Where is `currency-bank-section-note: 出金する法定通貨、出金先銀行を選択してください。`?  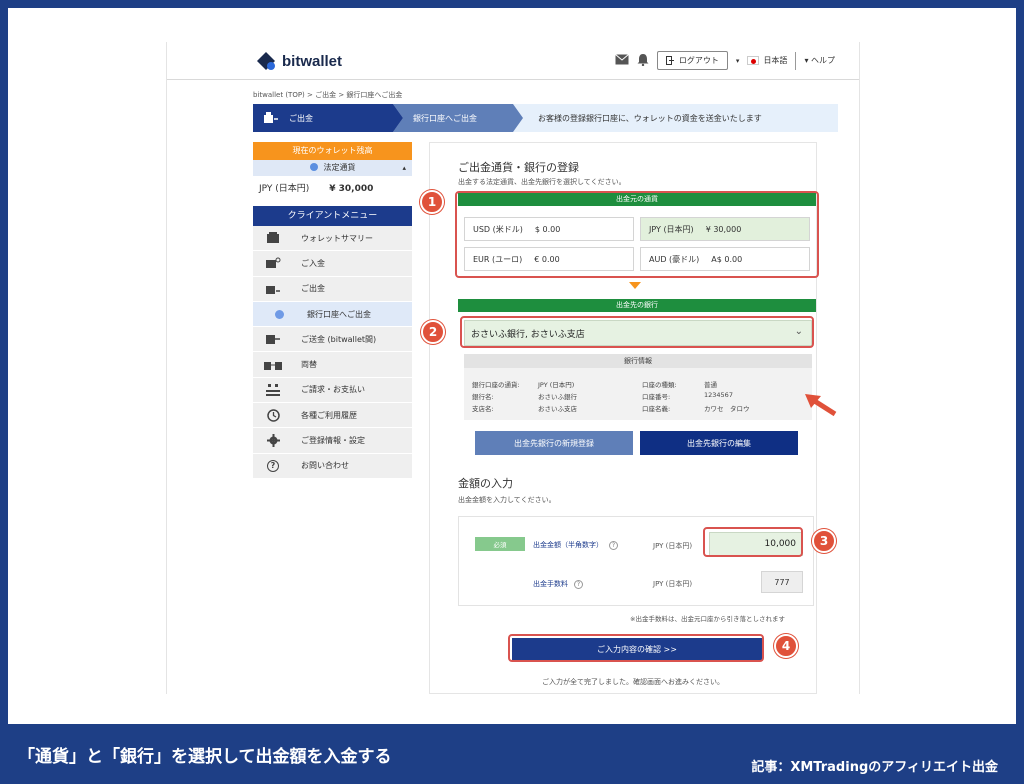 currency-bank-section-note: 出金する法定通貨、出金先銀行を選択してください。 is located at coordinates (542, 182).